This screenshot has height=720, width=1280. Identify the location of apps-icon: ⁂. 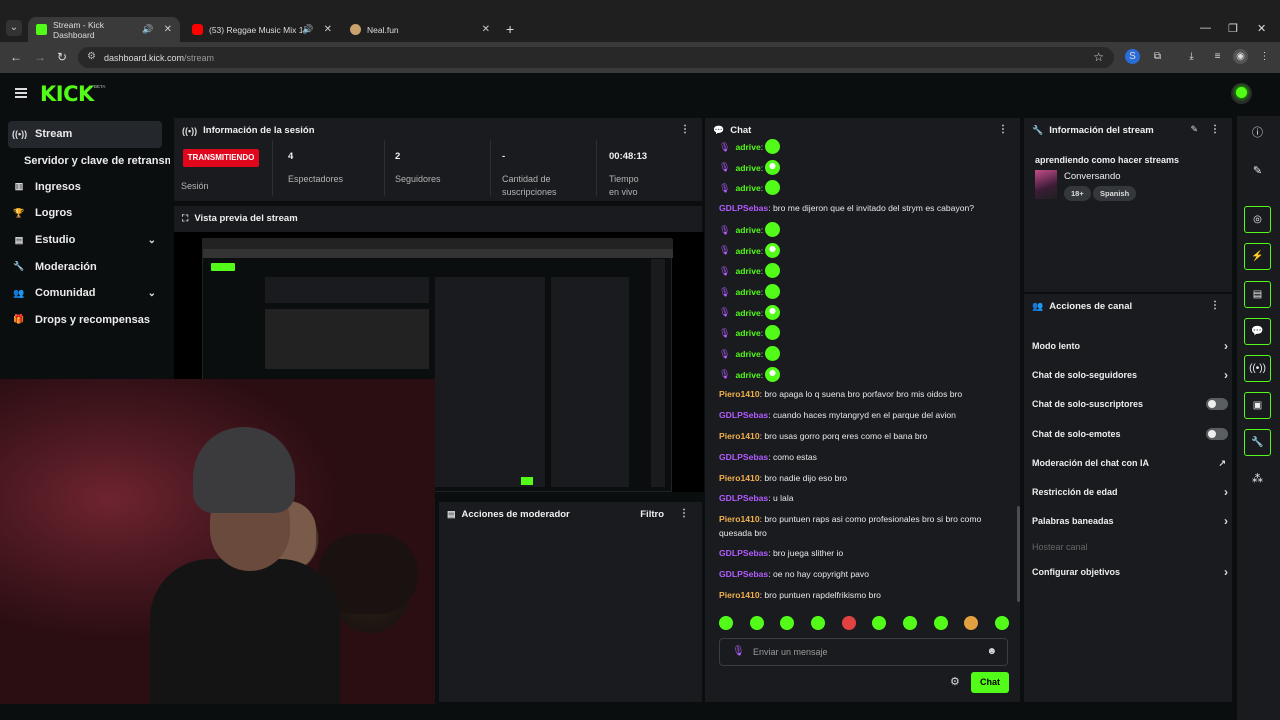
(1257, 479).